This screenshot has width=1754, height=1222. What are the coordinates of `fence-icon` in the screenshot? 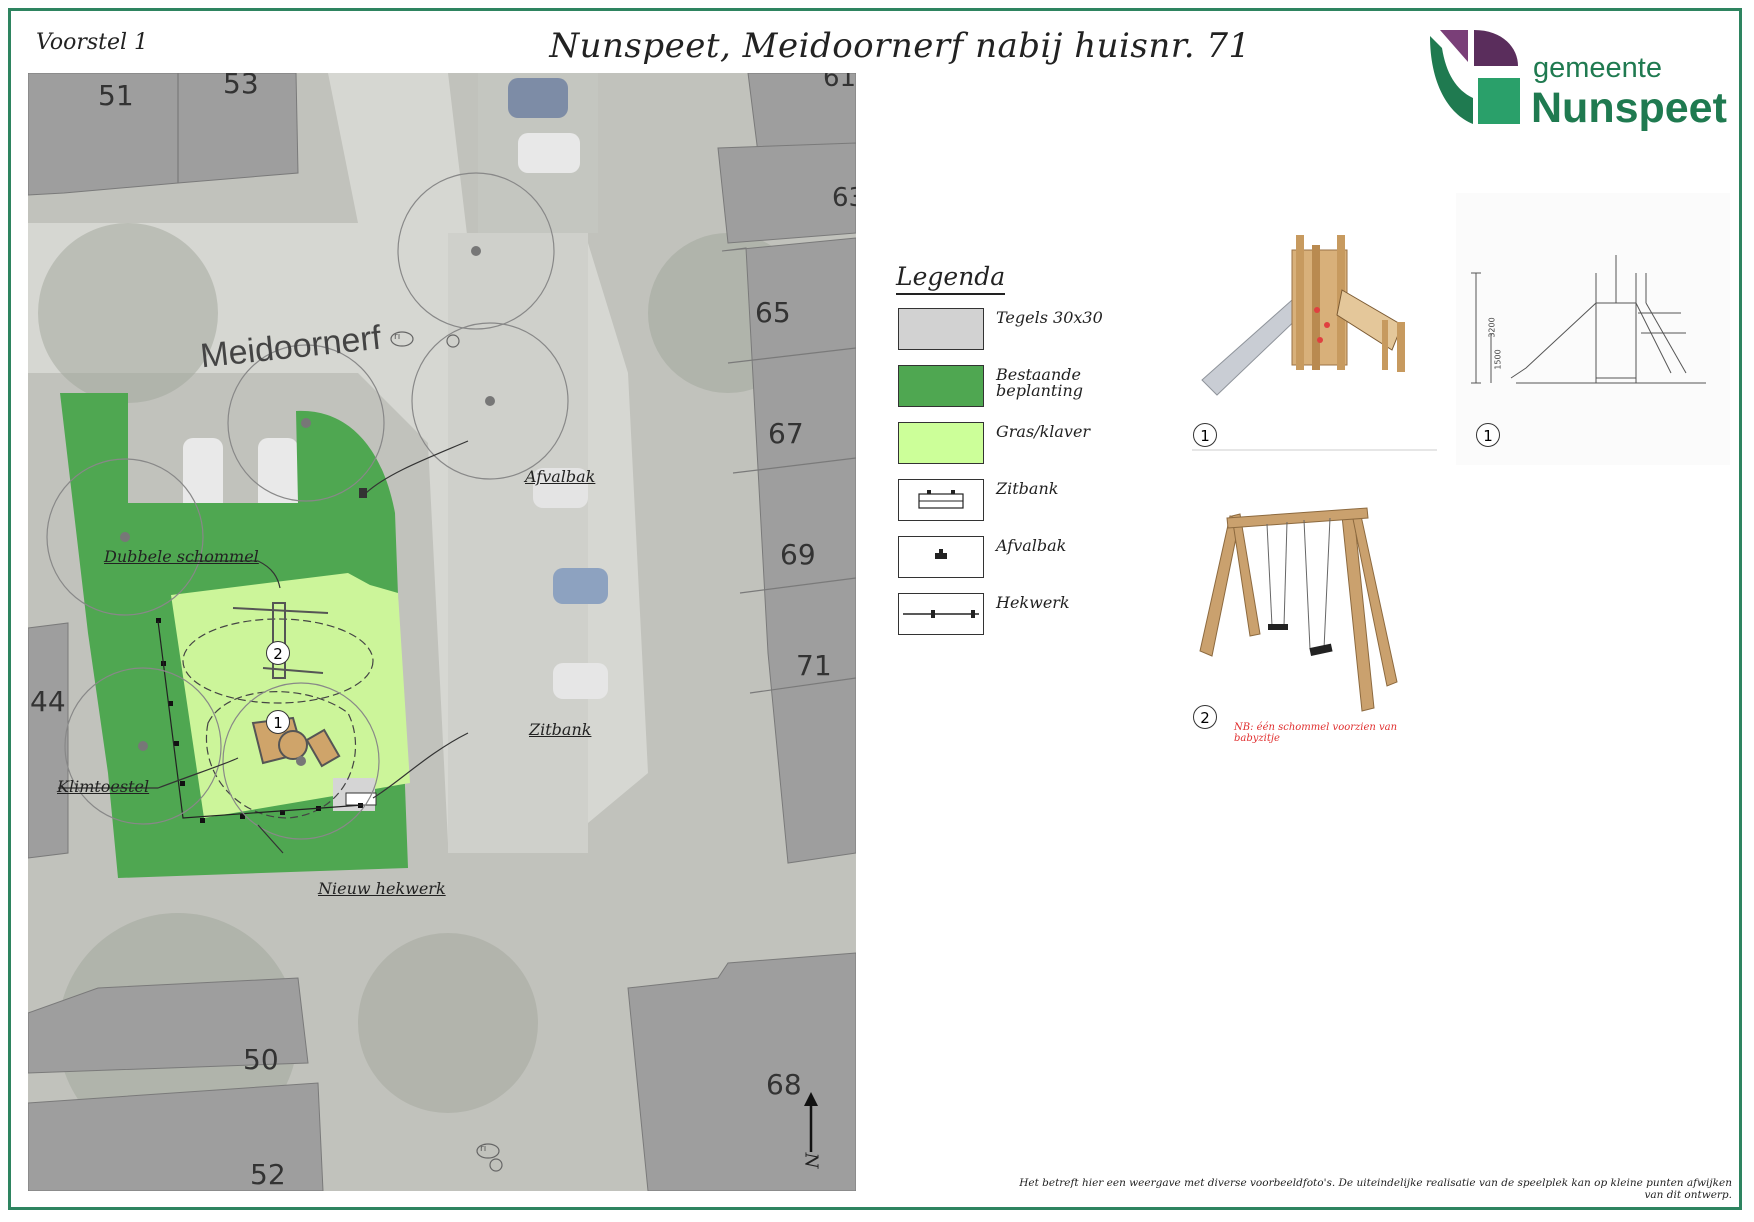 It's located at (941, 614).